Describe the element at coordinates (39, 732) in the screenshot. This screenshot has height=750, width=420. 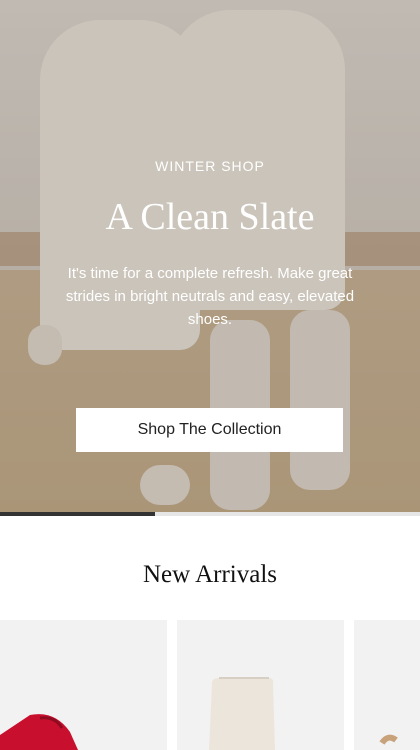
I see `red-heel-image` at that location.